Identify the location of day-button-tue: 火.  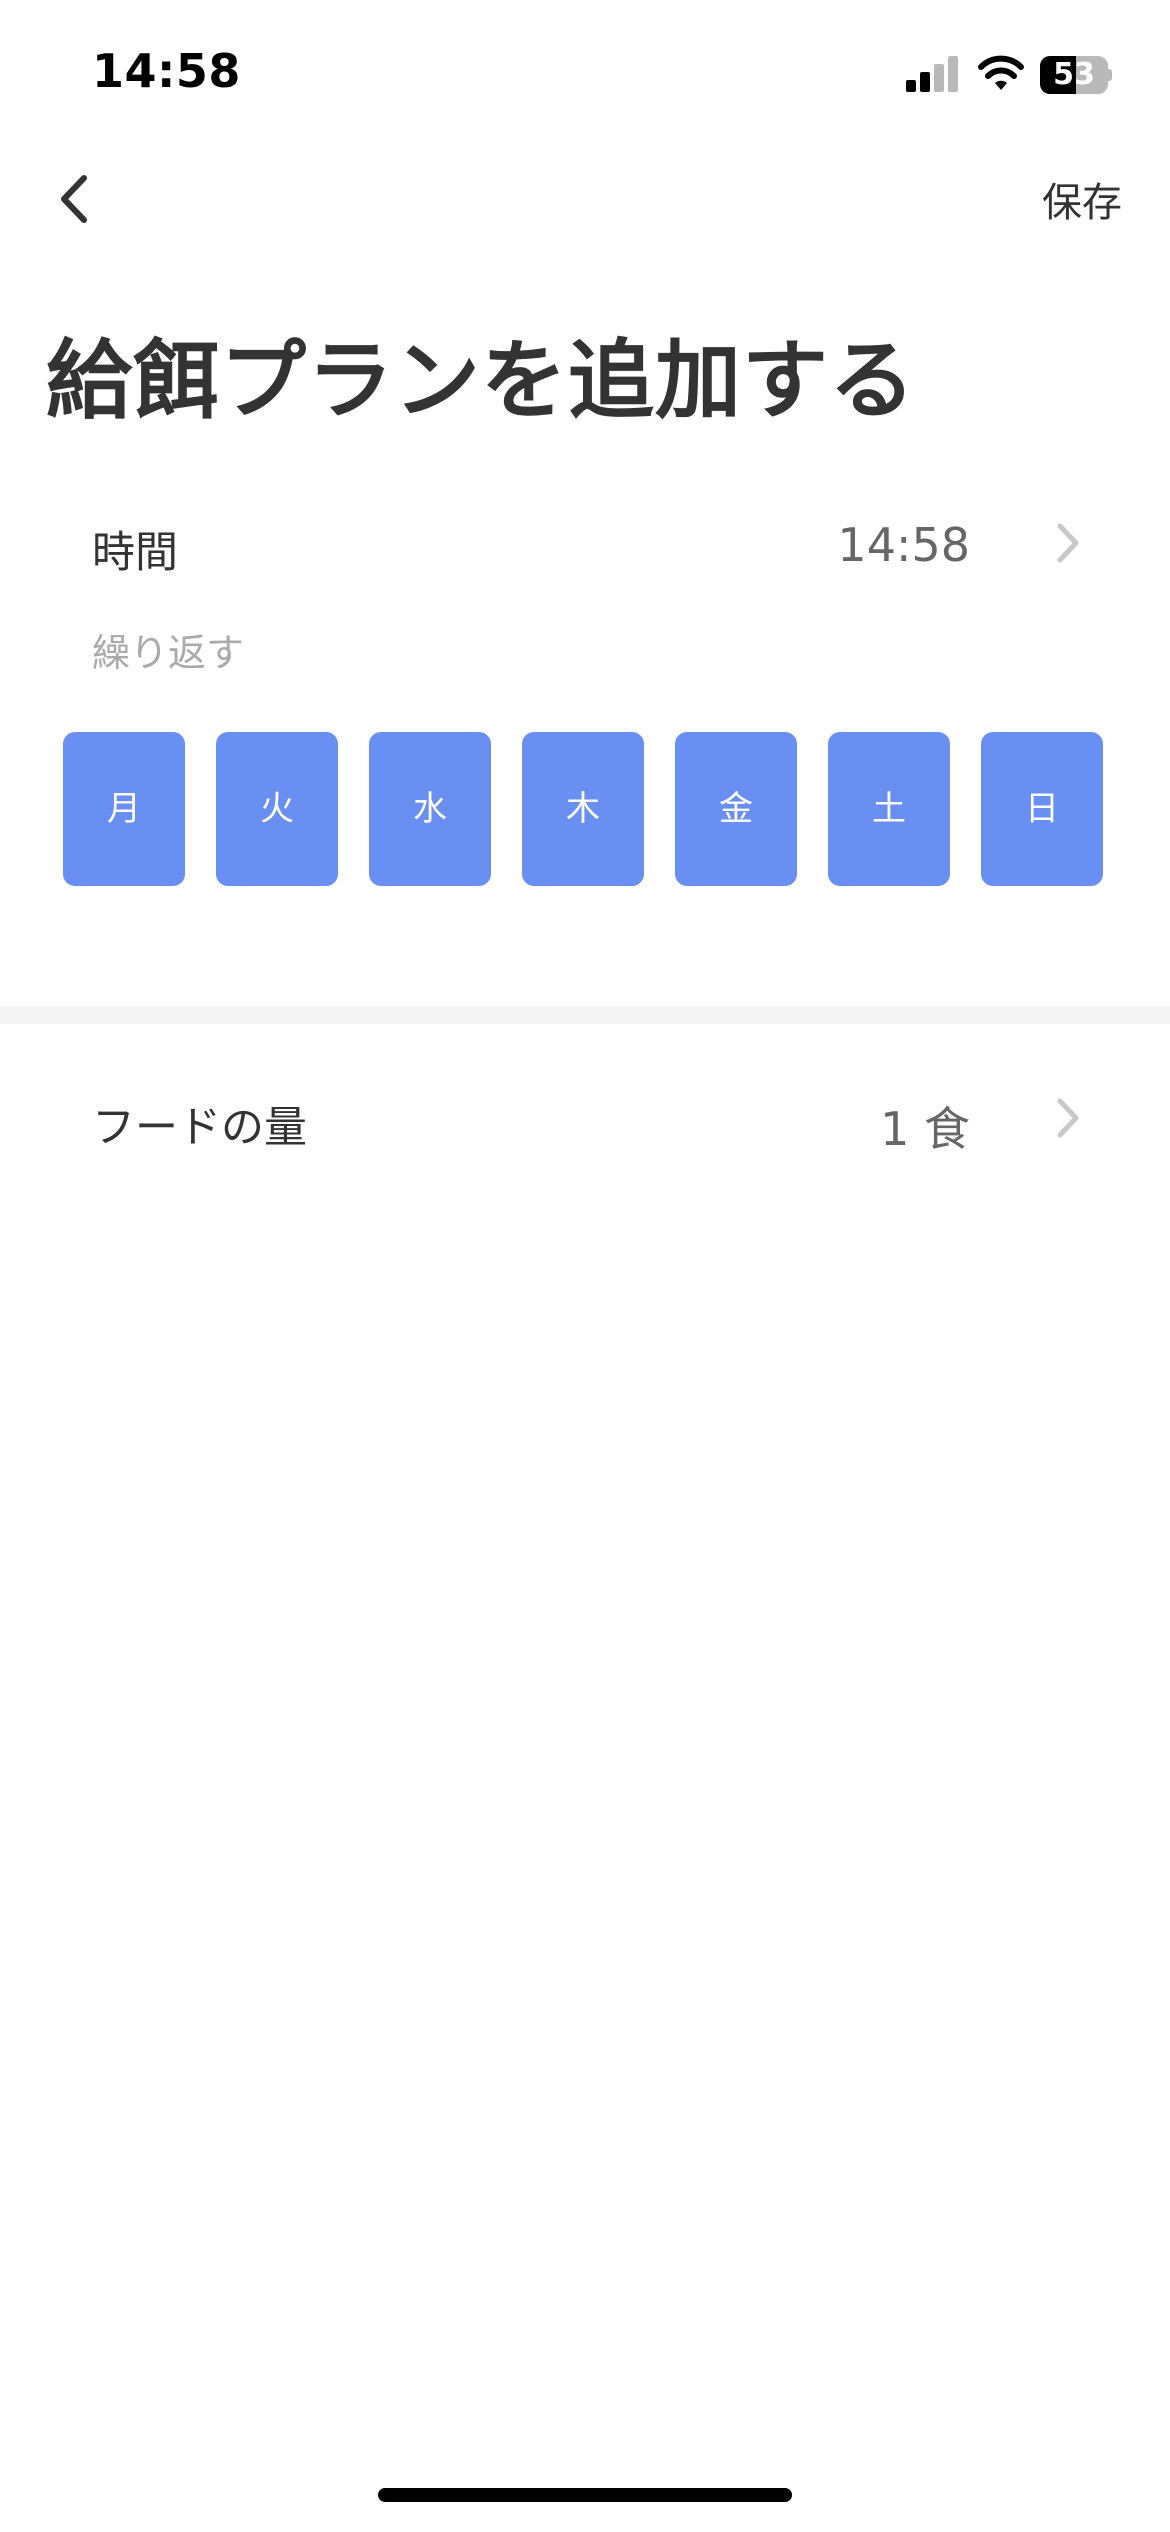
(277, 809).